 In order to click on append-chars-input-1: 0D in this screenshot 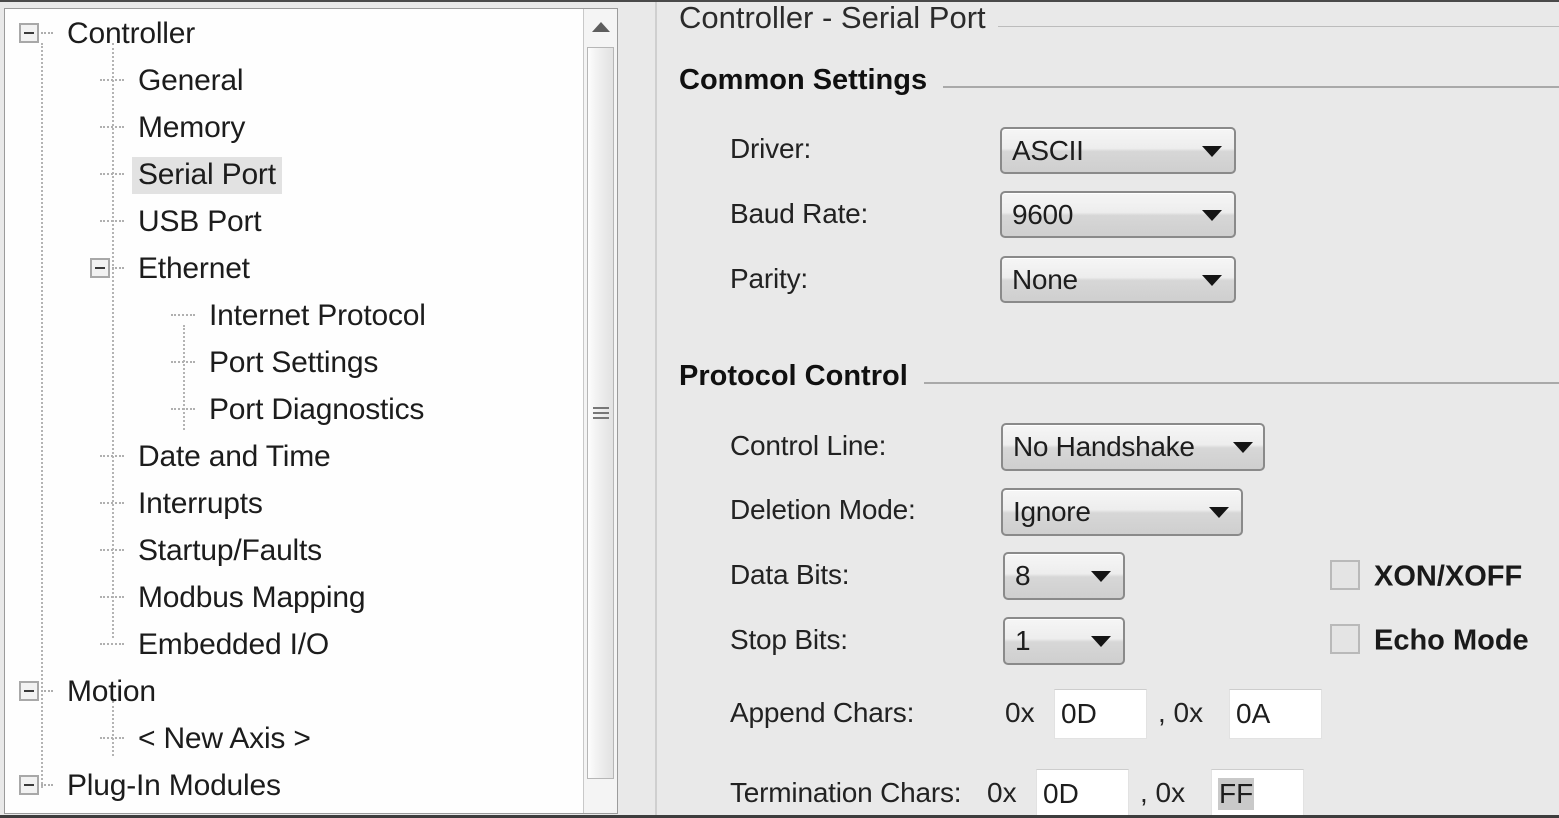, I will do `click(1100, 714)`.